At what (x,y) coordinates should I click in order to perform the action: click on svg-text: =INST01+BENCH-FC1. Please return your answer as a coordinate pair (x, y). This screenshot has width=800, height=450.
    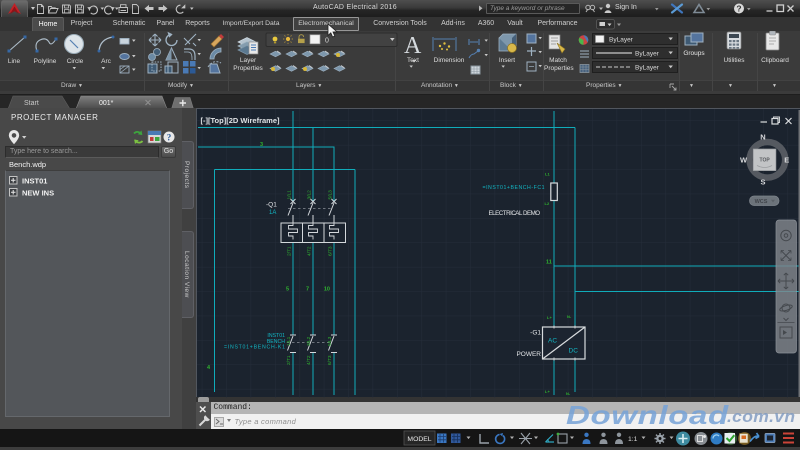
    Looking at the image, I should click on (514, 188).